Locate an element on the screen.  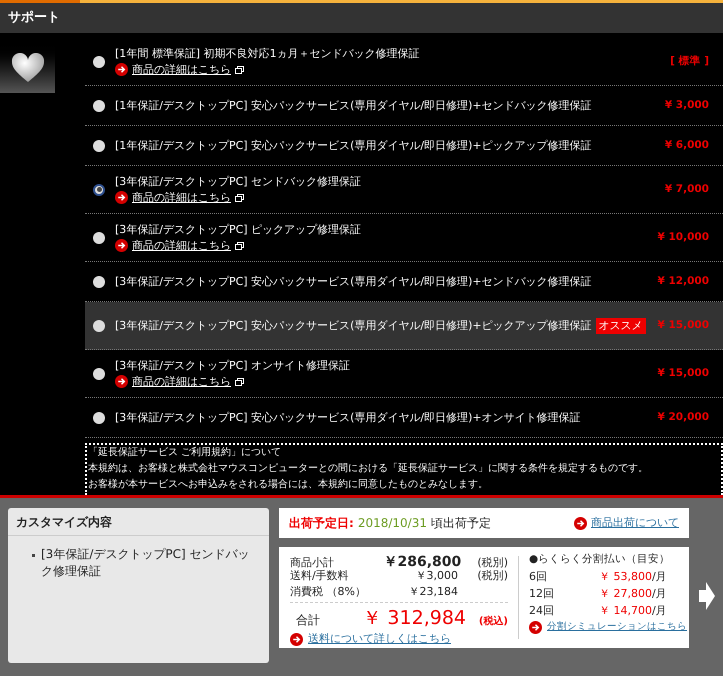
option-label: [1年保証/デスクトップPC] 安心パックサービス(専用ダイヤル/即日修理)+センドバック修理保証 is located at coordinates (353, 105).